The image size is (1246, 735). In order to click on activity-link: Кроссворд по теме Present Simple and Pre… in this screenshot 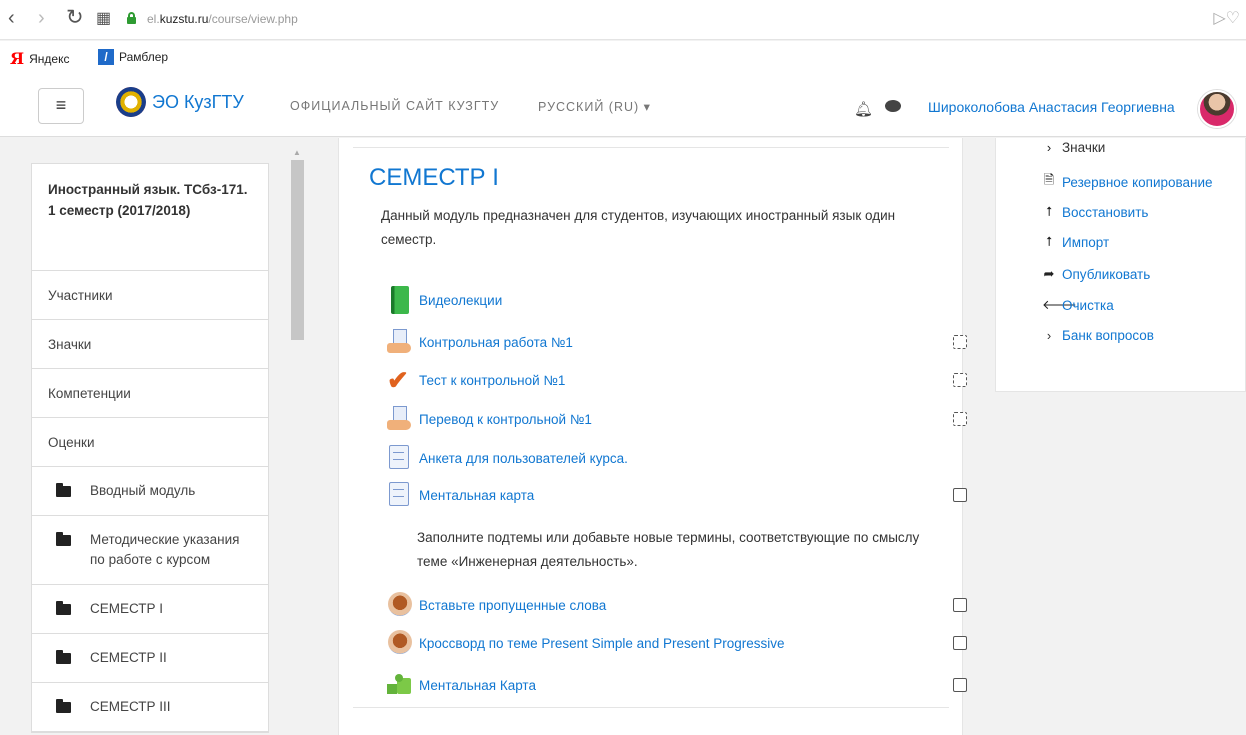, I will do `click(602, 643)`.